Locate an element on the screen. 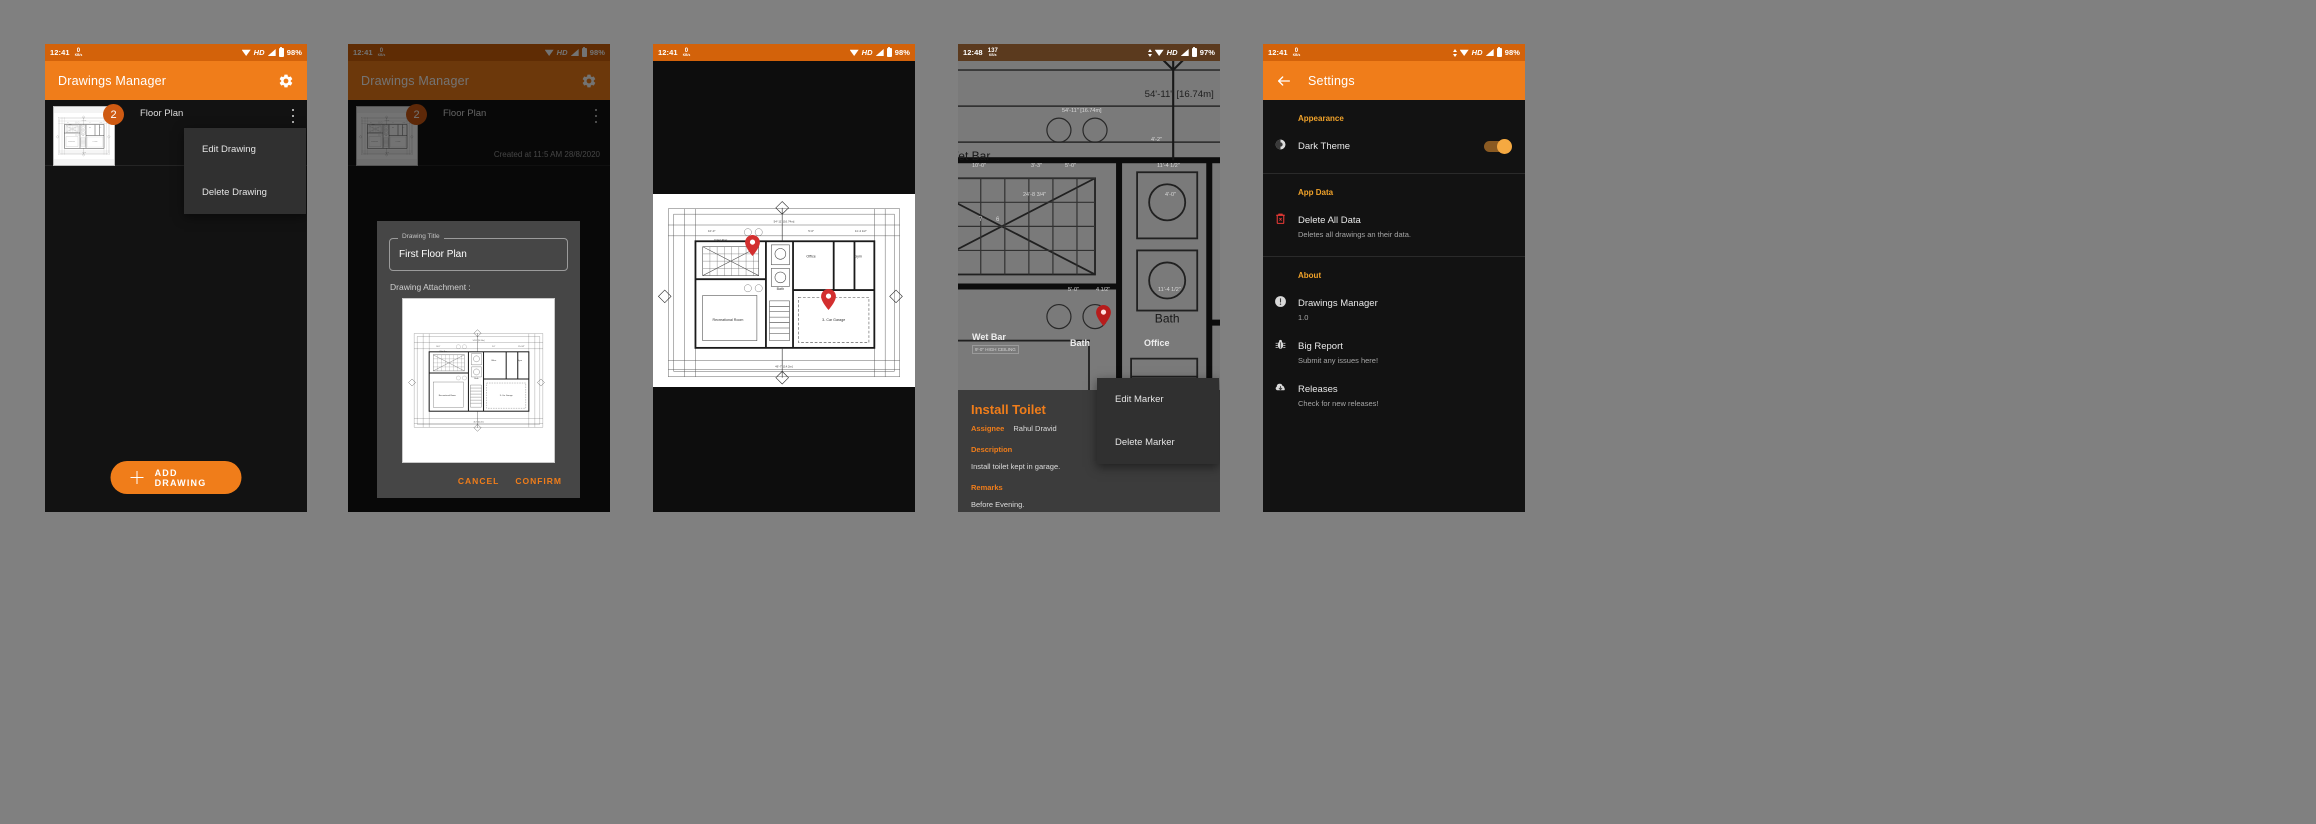  arrow-left-icon is located at coordinates (1284, 81).